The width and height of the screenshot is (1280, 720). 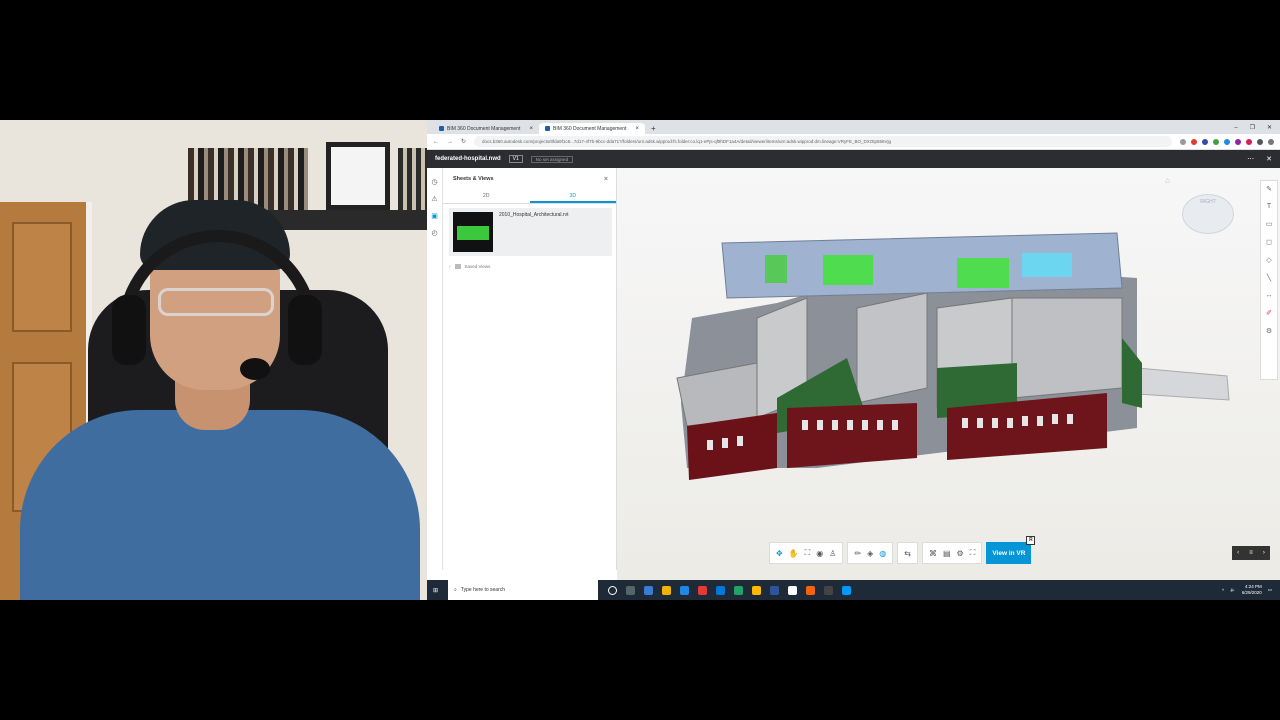 What do you see at coordinates (1011, 550) in the screenshot?
I see `view-in-vr-button: View in VR R` at bounding box center [1011, 550].